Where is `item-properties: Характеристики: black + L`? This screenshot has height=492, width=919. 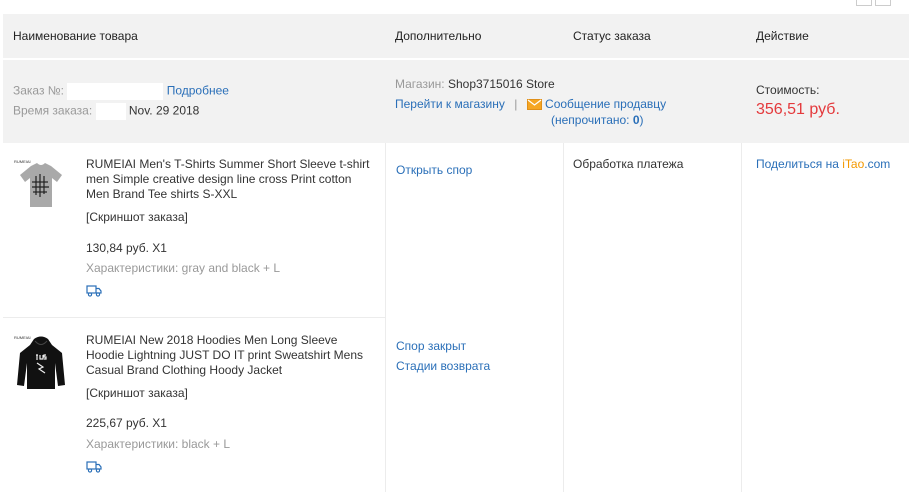 item-properties: Характеристики: black + L is located at coordinates (158, 444).